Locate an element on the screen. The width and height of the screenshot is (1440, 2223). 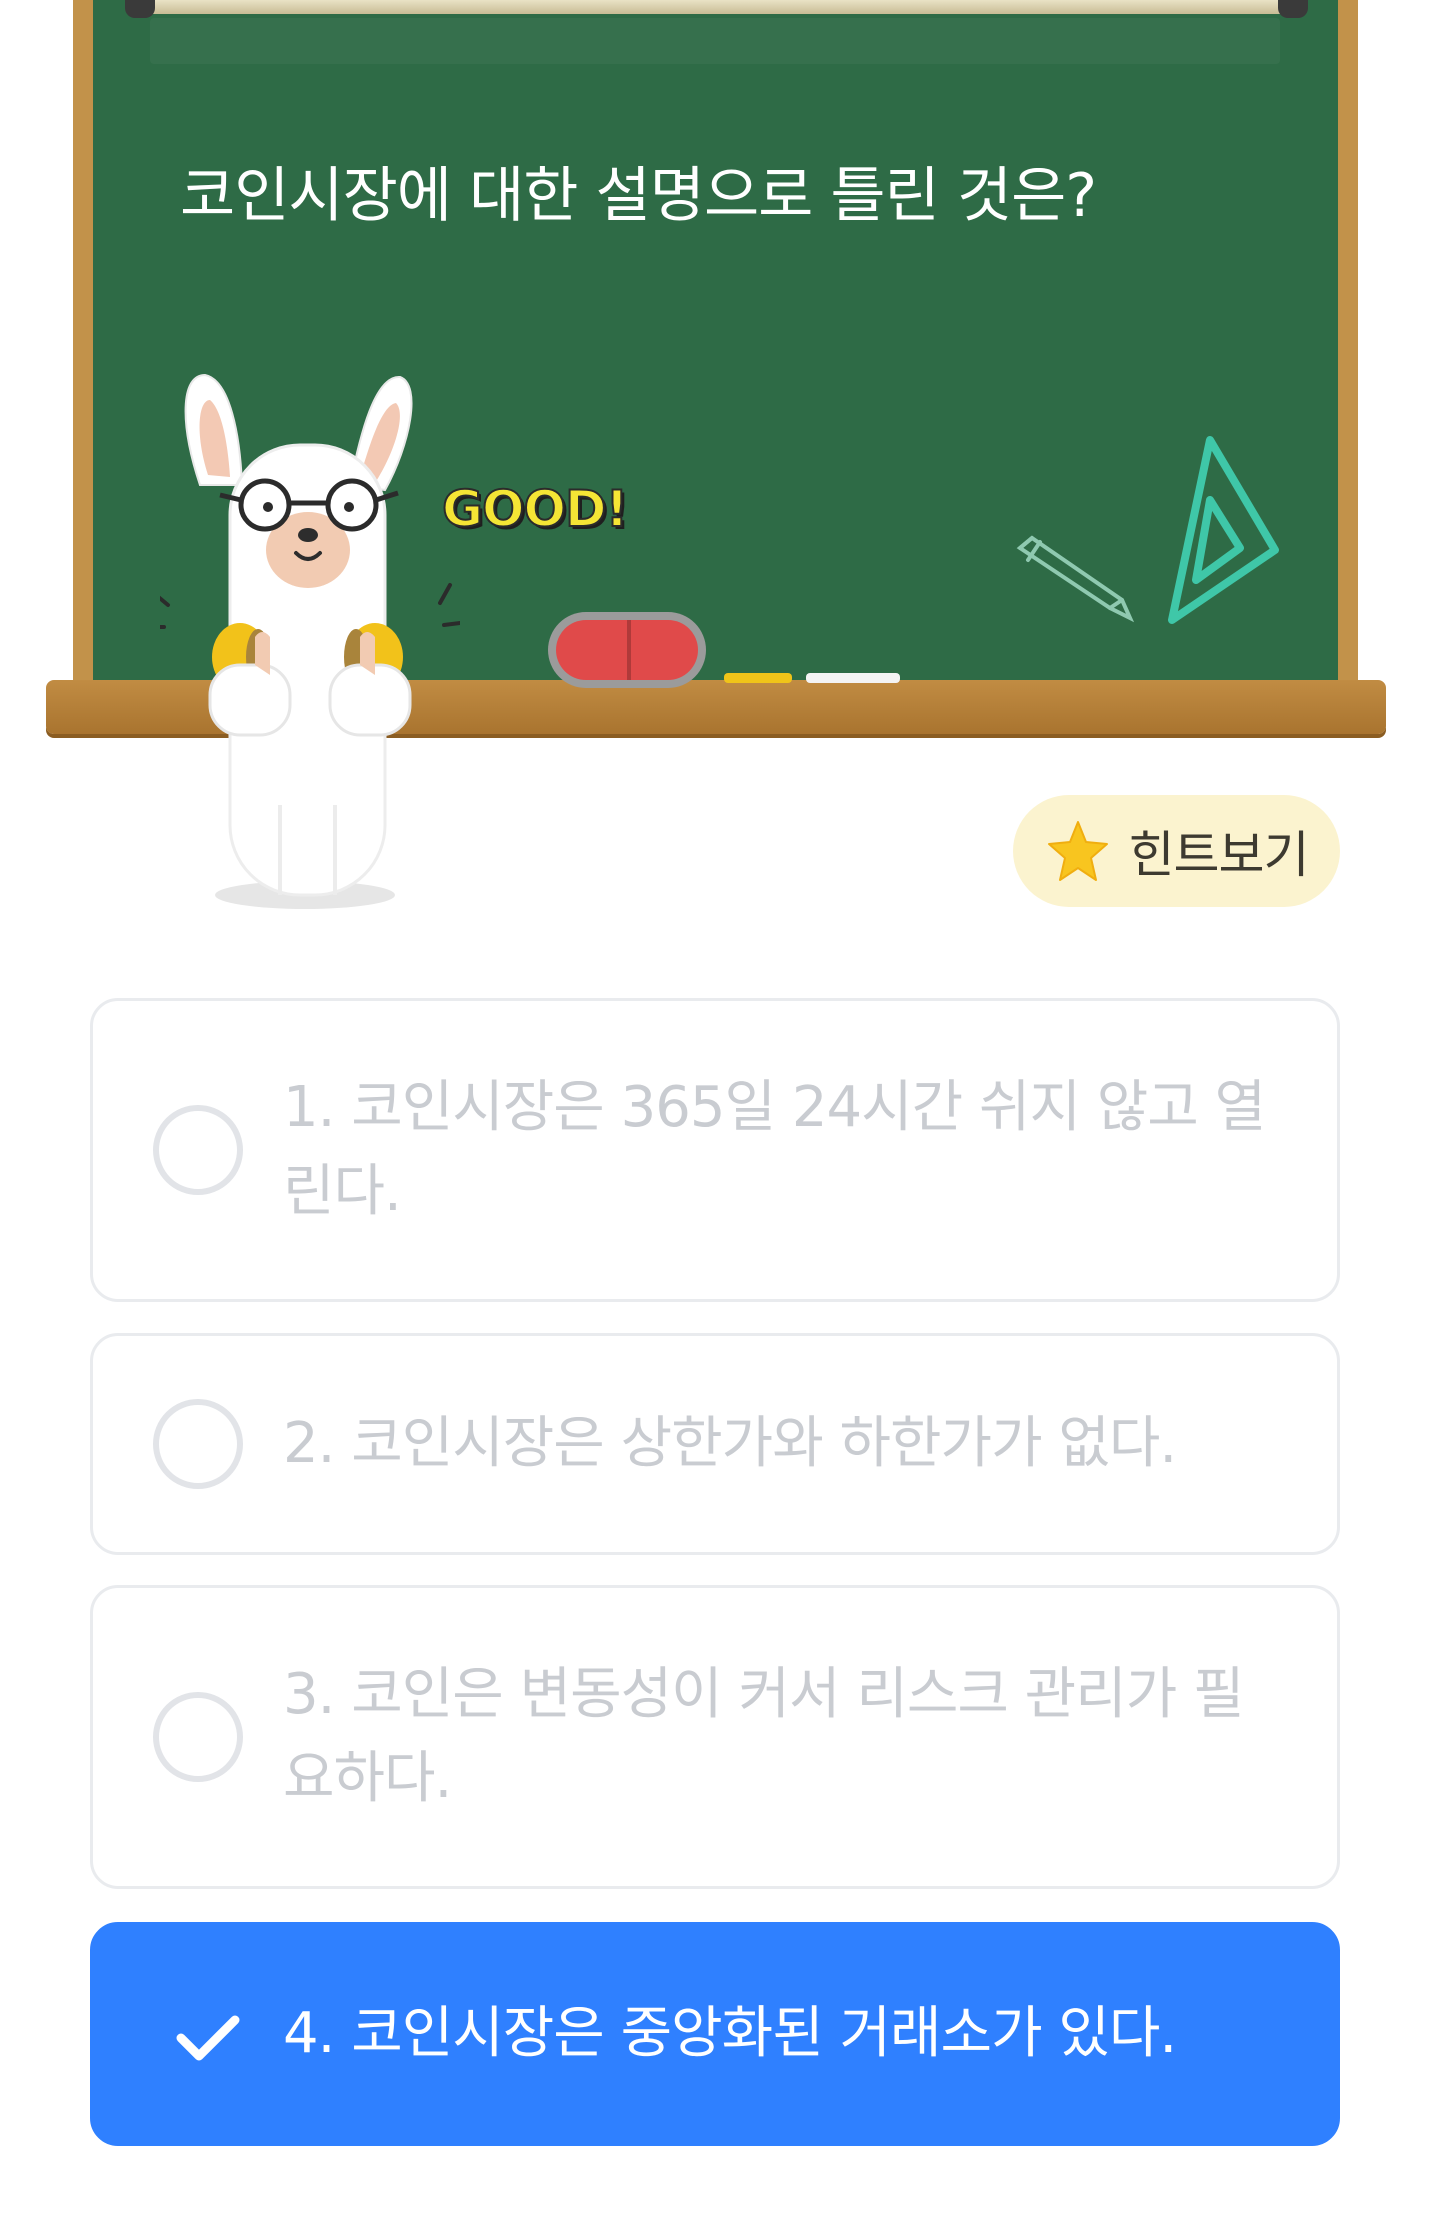
answer-option-text: 2. 코인시장은 상한가와 하한가가 없다. is located at coordinates (730, 1443).